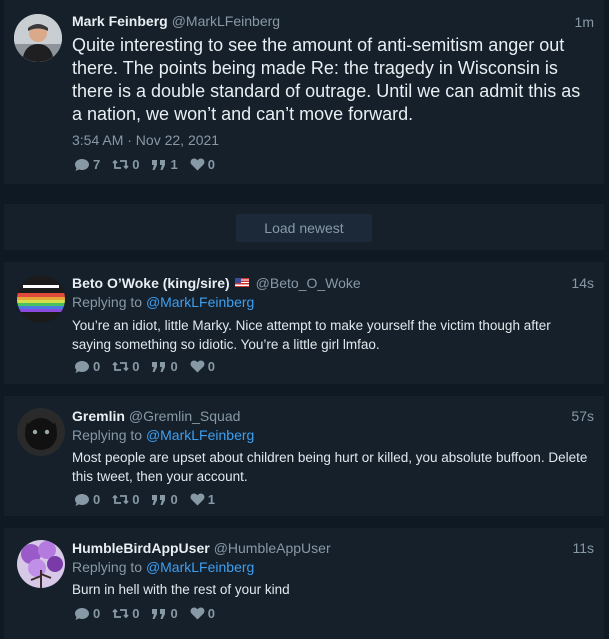  Describe the element at coordinates (151, 283) in the screenshot. I see `author-name: Beto O’Woke (king/sire)` at that location.